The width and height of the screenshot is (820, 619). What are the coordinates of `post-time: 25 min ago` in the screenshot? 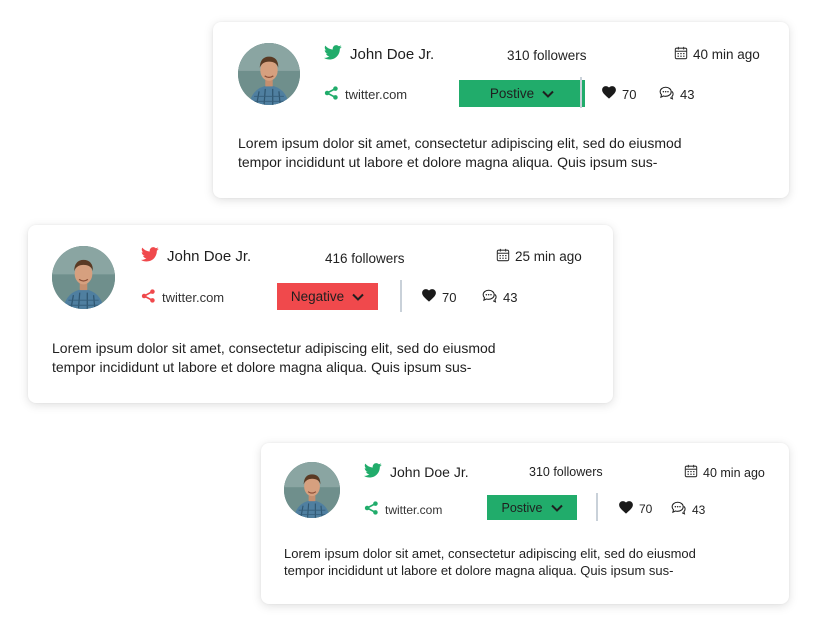 It's located at (539, 256).